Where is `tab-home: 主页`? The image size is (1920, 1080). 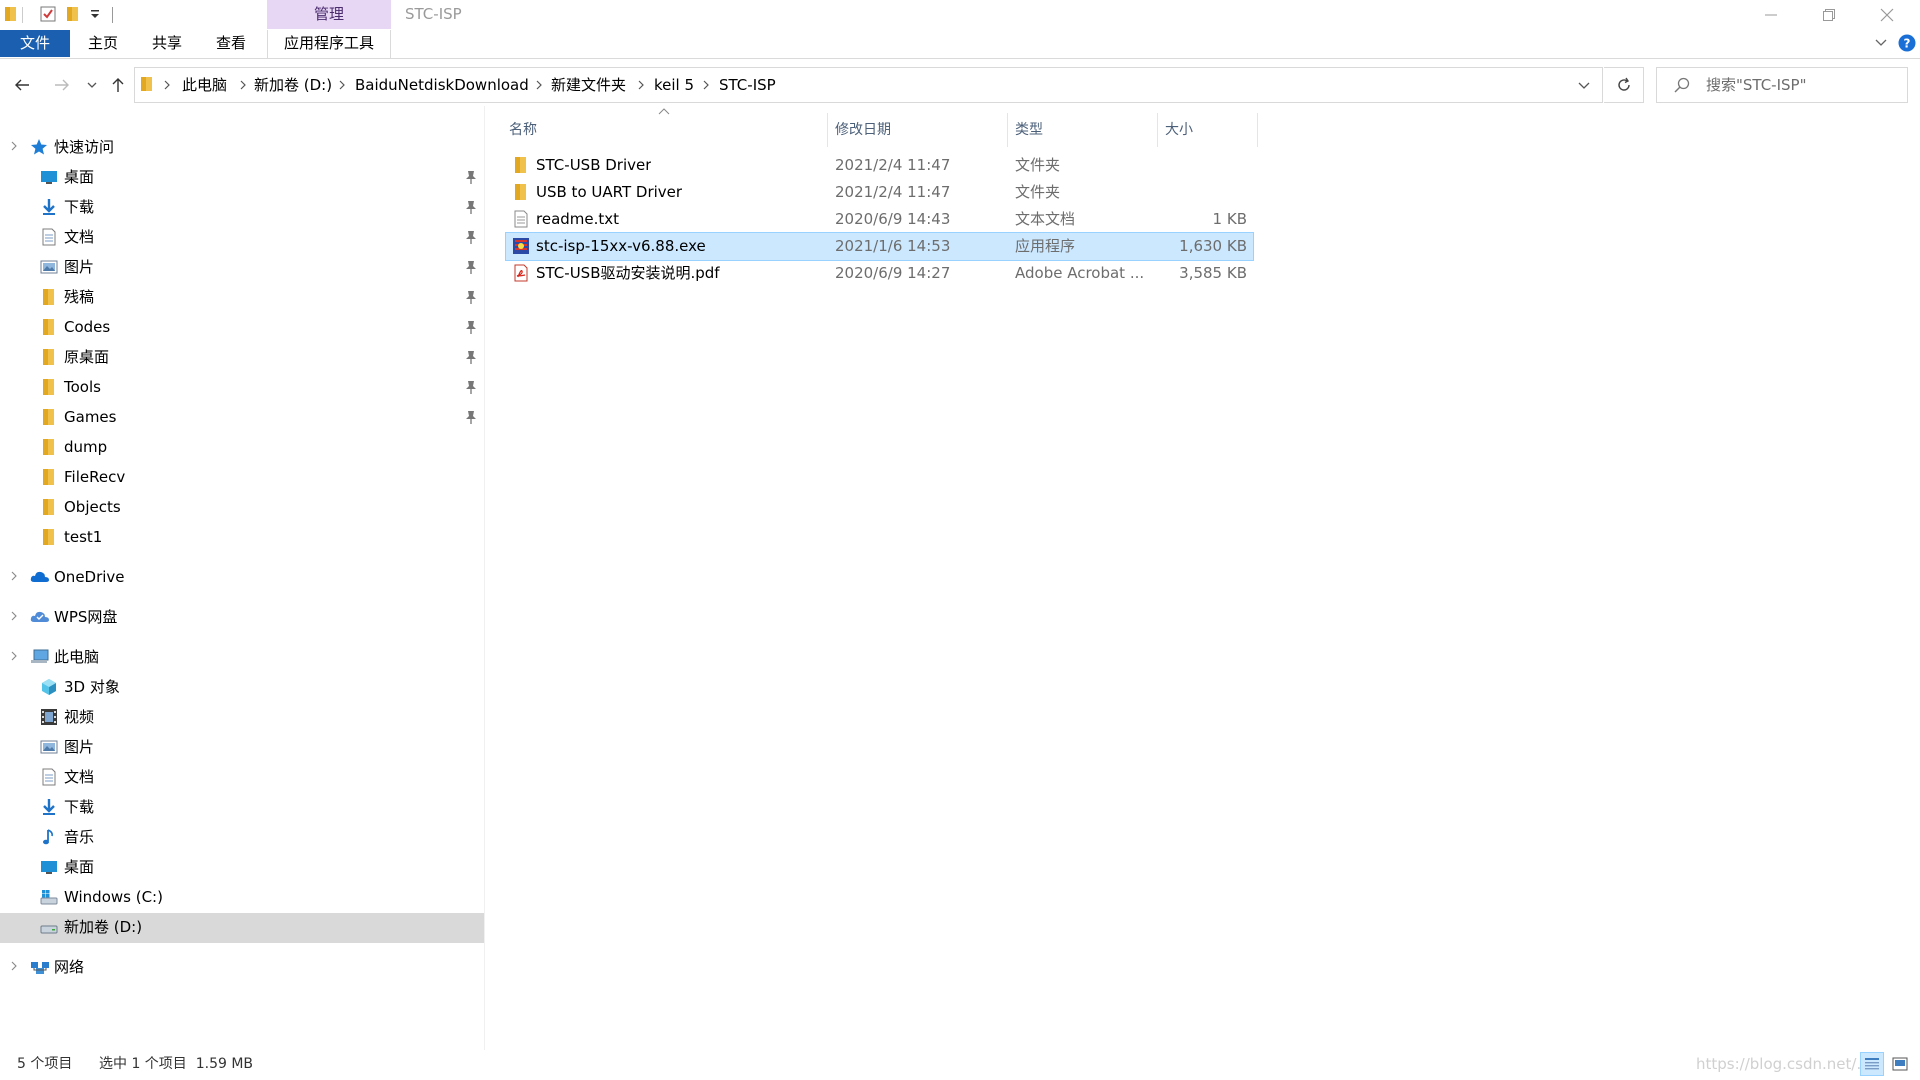 tab-home: 主页 is located at coordinates (103, 43).